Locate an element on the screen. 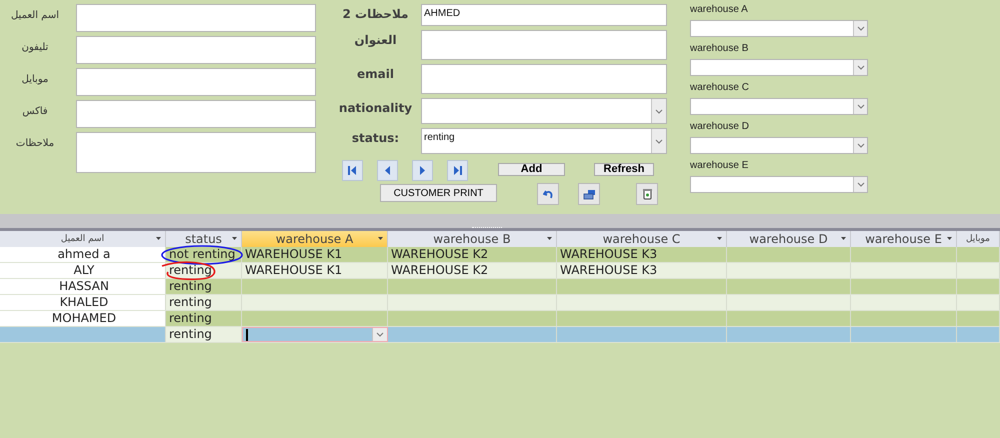 This screenshot has width=1000, height=438. recycle-bin-icon is located at coordinates (647, 194).